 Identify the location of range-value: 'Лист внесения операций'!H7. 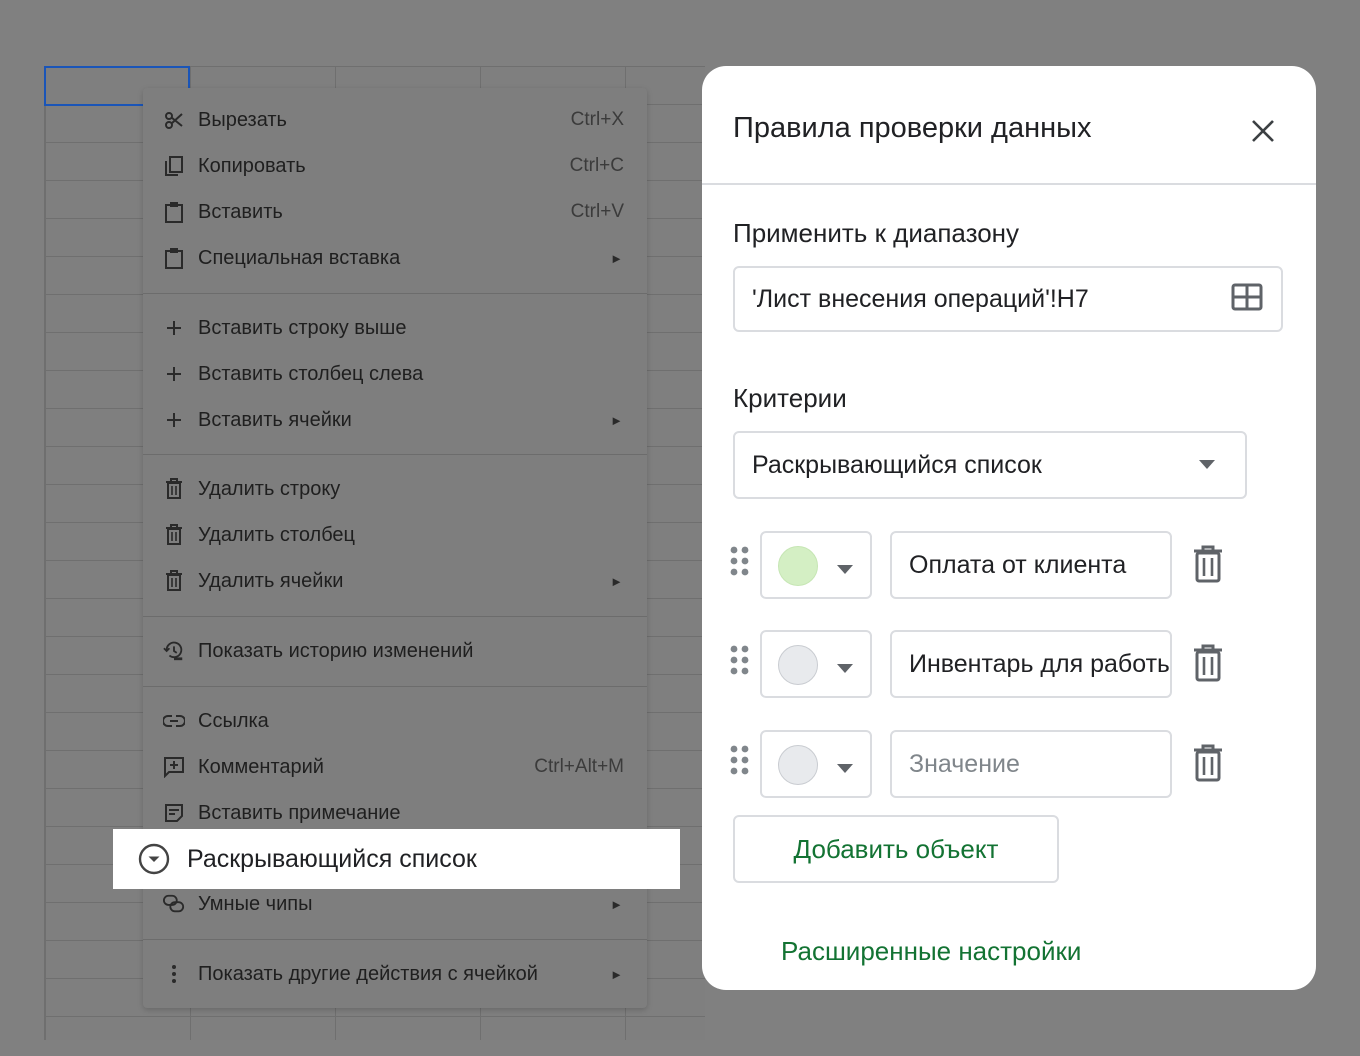
(920, 298).